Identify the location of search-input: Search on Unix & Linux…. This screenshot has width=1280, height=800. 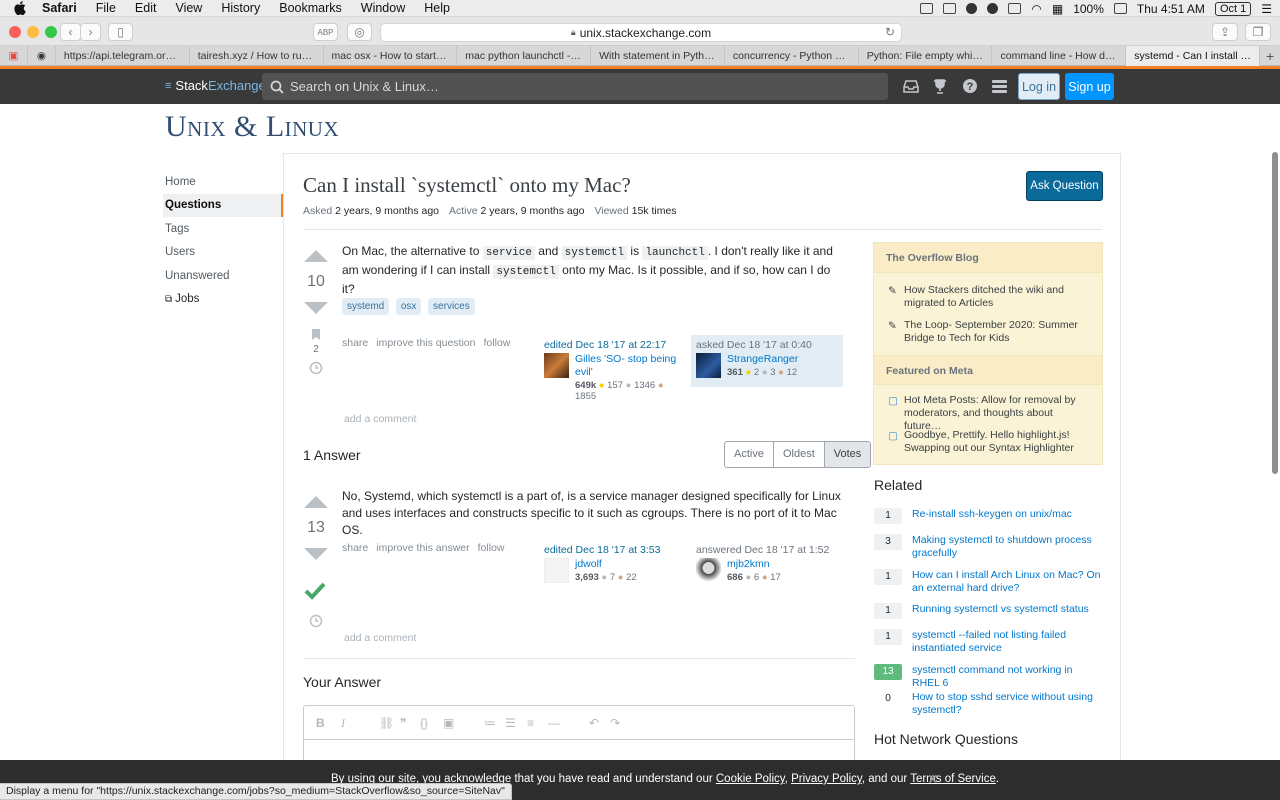
(575, 86).